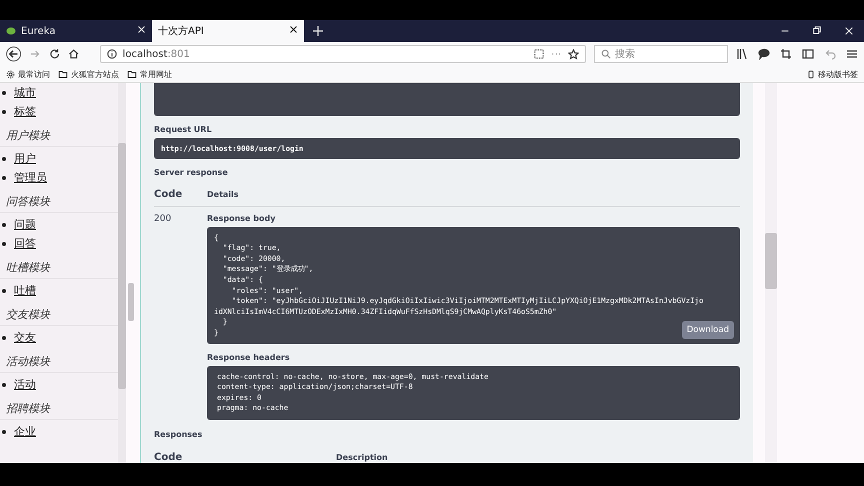 Image resolution: width=864 pixels, height=486 pixels. Describe the element at coordinates (163, 220) in the screenshot. I see `status-code: 200` at that location.